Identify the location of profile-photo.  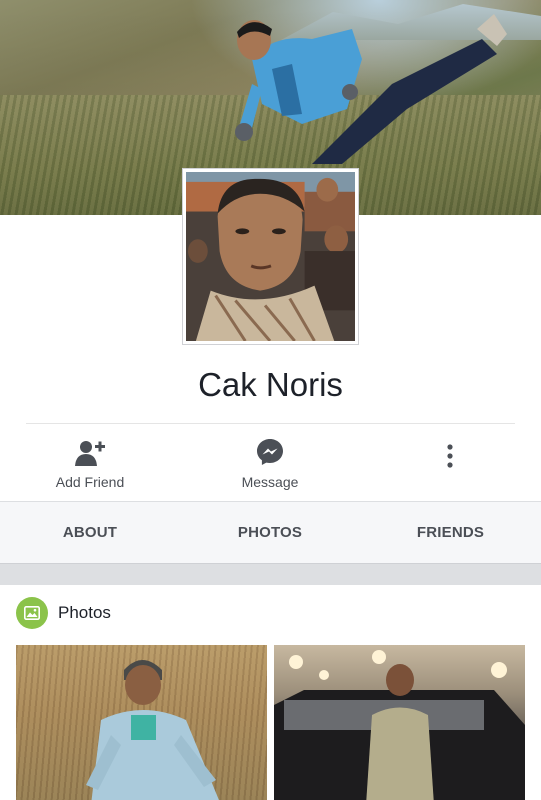
(270, 257).